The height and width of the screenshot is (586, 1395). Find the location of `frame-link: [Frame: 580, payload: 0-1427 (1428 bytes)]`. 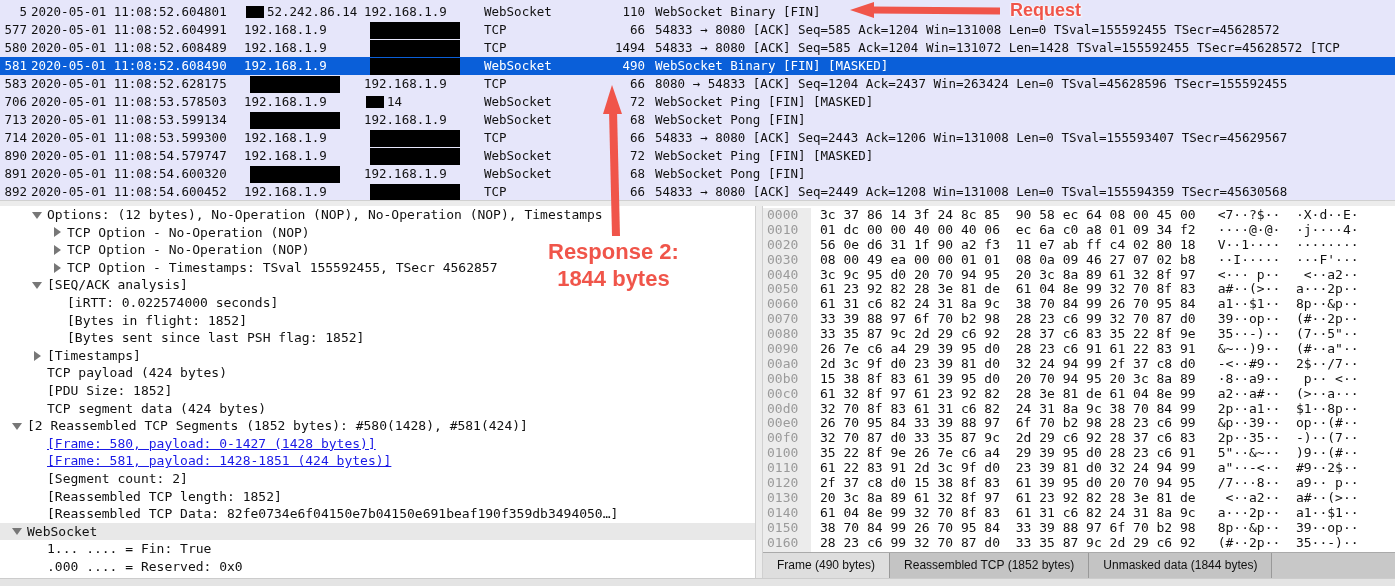

frame-link: [Frame: 580, payload: 0-1427 (1428 bytes)] is located at coordinates (211, 443).